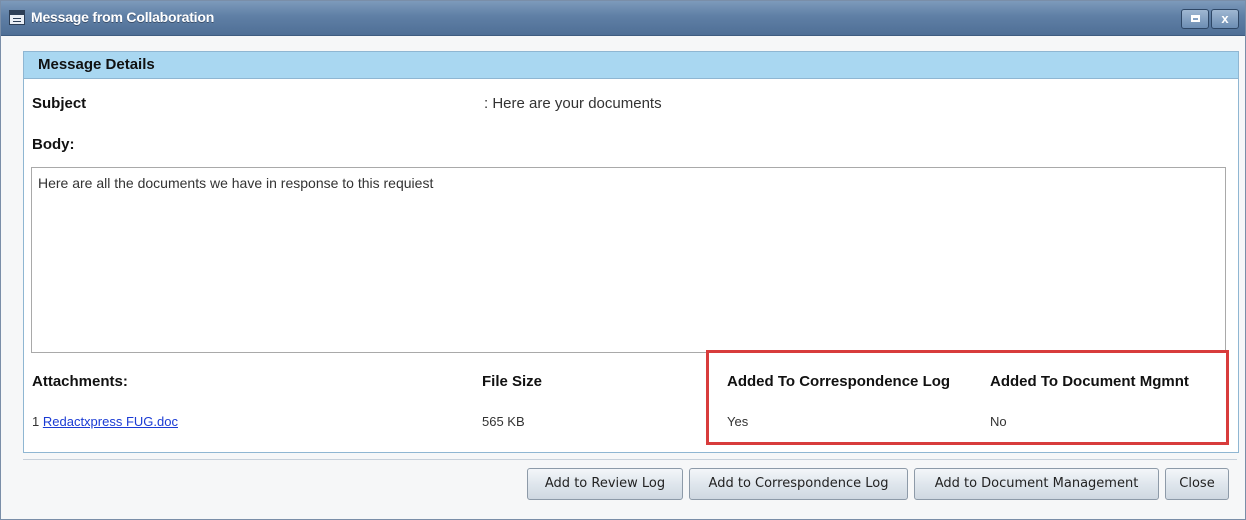 This screenshot has height=520, width=1246. I want to click on add-to-document-management-button: Add to Document Management, so click(1036, 484).